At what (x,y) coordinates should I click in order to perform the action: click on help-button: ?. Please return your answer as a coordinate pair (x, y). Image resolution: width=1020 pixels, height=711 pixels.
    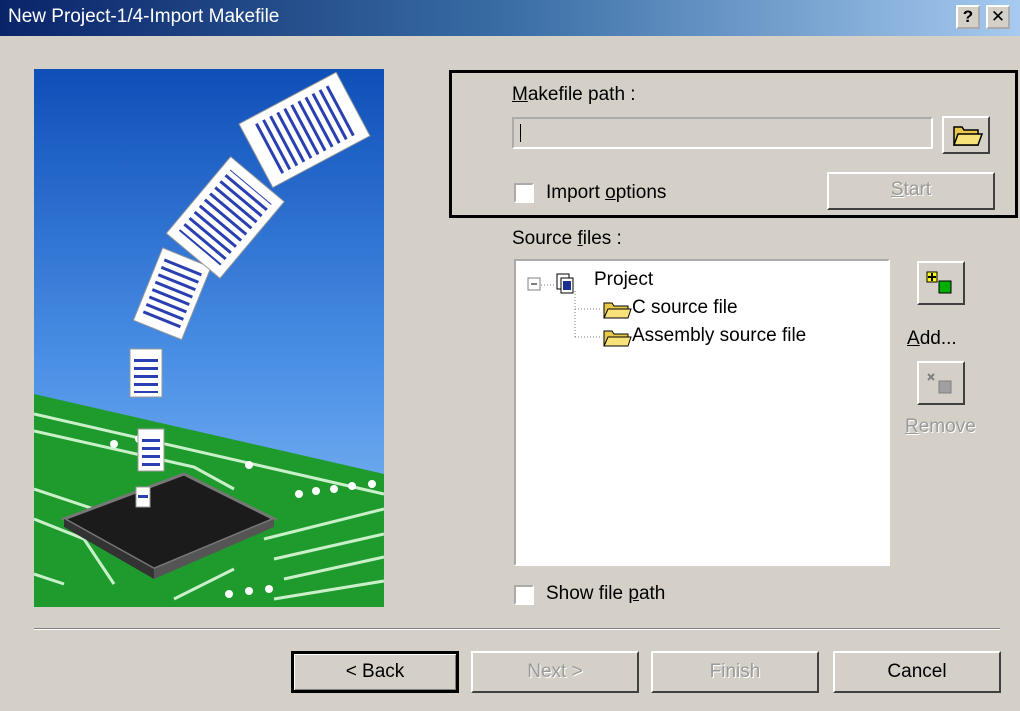
    Looking at the image, I should click on (968, 17).